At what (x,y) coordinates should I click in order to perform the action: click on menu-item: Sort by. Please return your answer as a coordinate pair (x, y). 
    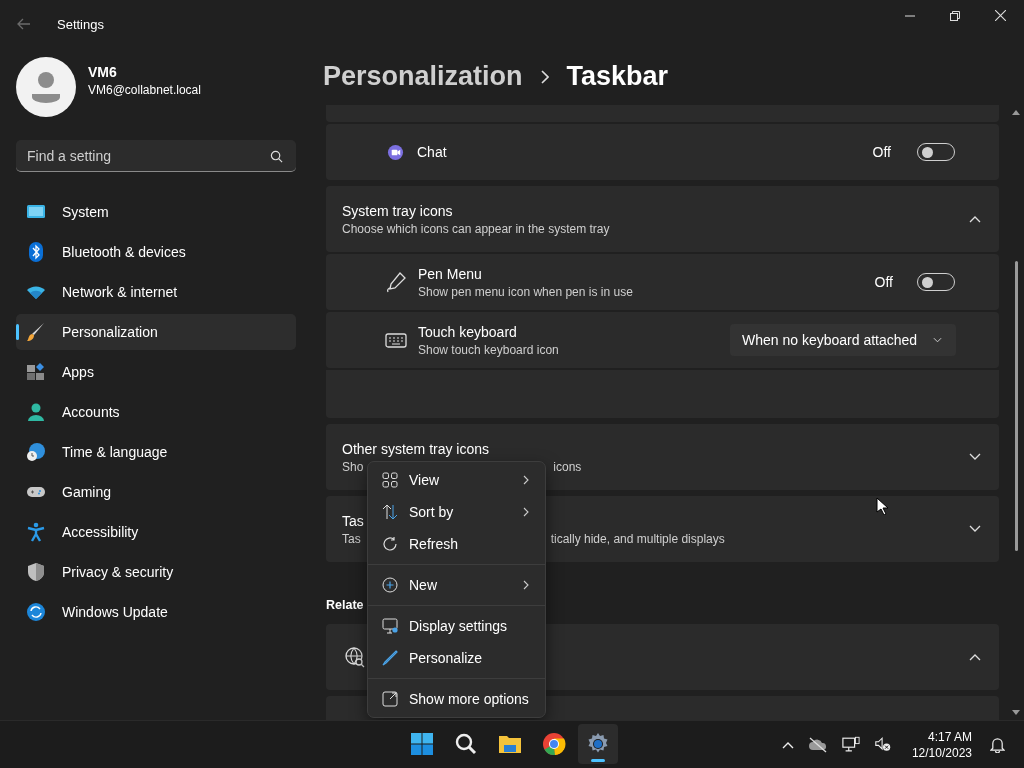
    Looking at the image, I should click on (456, 512).